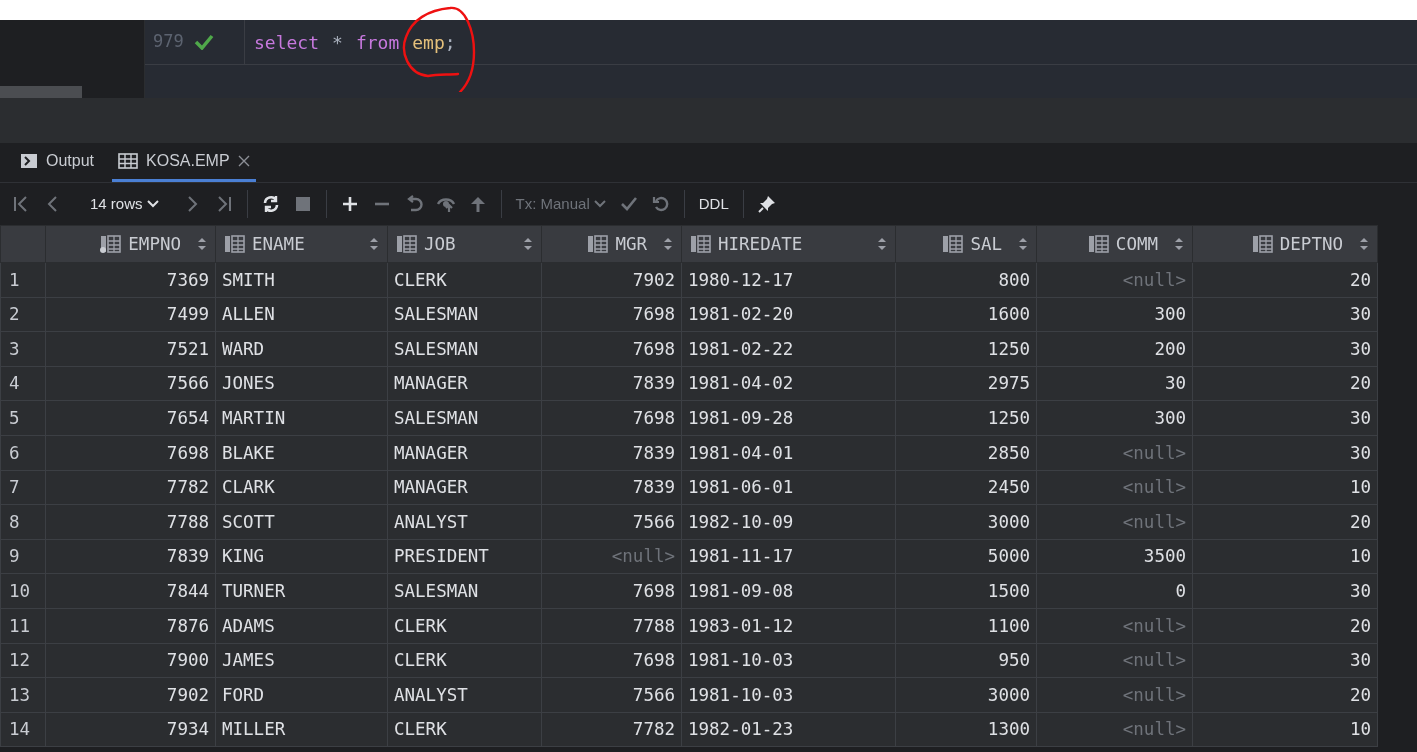 The width and height of the screenshot is (1417, 752). What do you see at coordinates (788, 522) in the screenshot?
I see `table-cell: 1982-10-09` at bounding box center [788, 522].